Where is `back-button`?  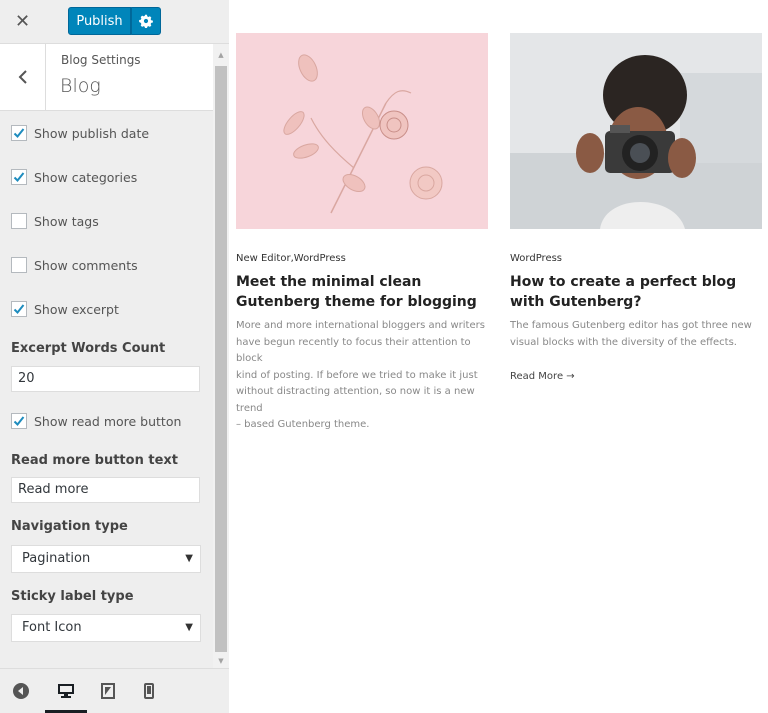
back-button is located at coordinates (23, 77).